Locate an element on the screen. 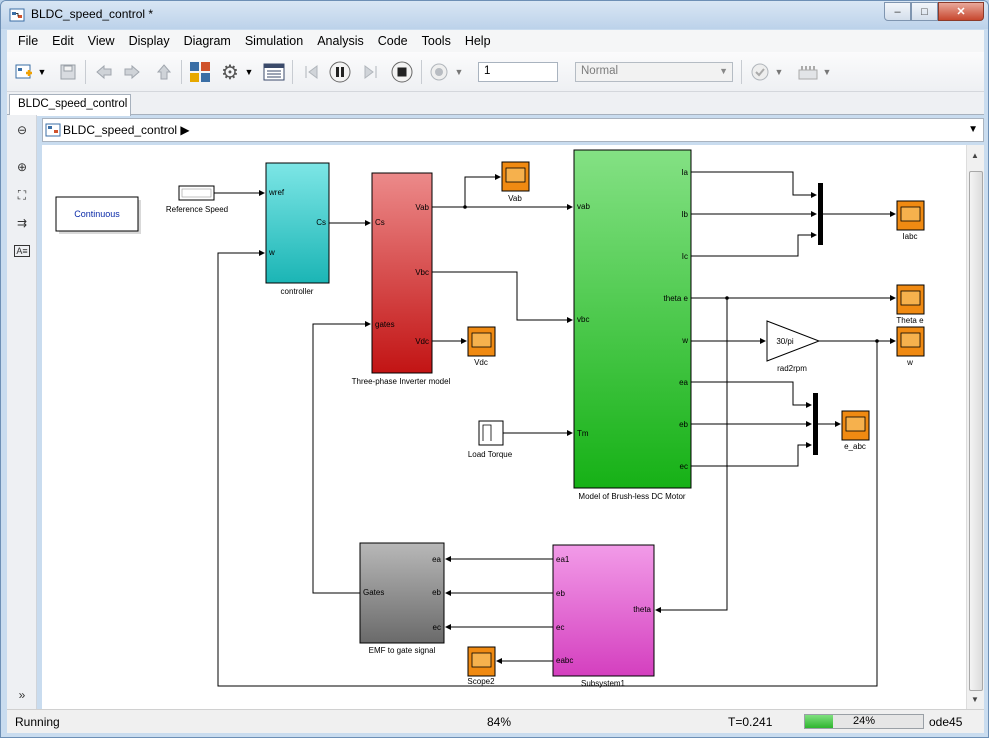 Image resolution: width=989 pixels, height=738 pixels. controller-label: controller is located at coordinates (297, 291).